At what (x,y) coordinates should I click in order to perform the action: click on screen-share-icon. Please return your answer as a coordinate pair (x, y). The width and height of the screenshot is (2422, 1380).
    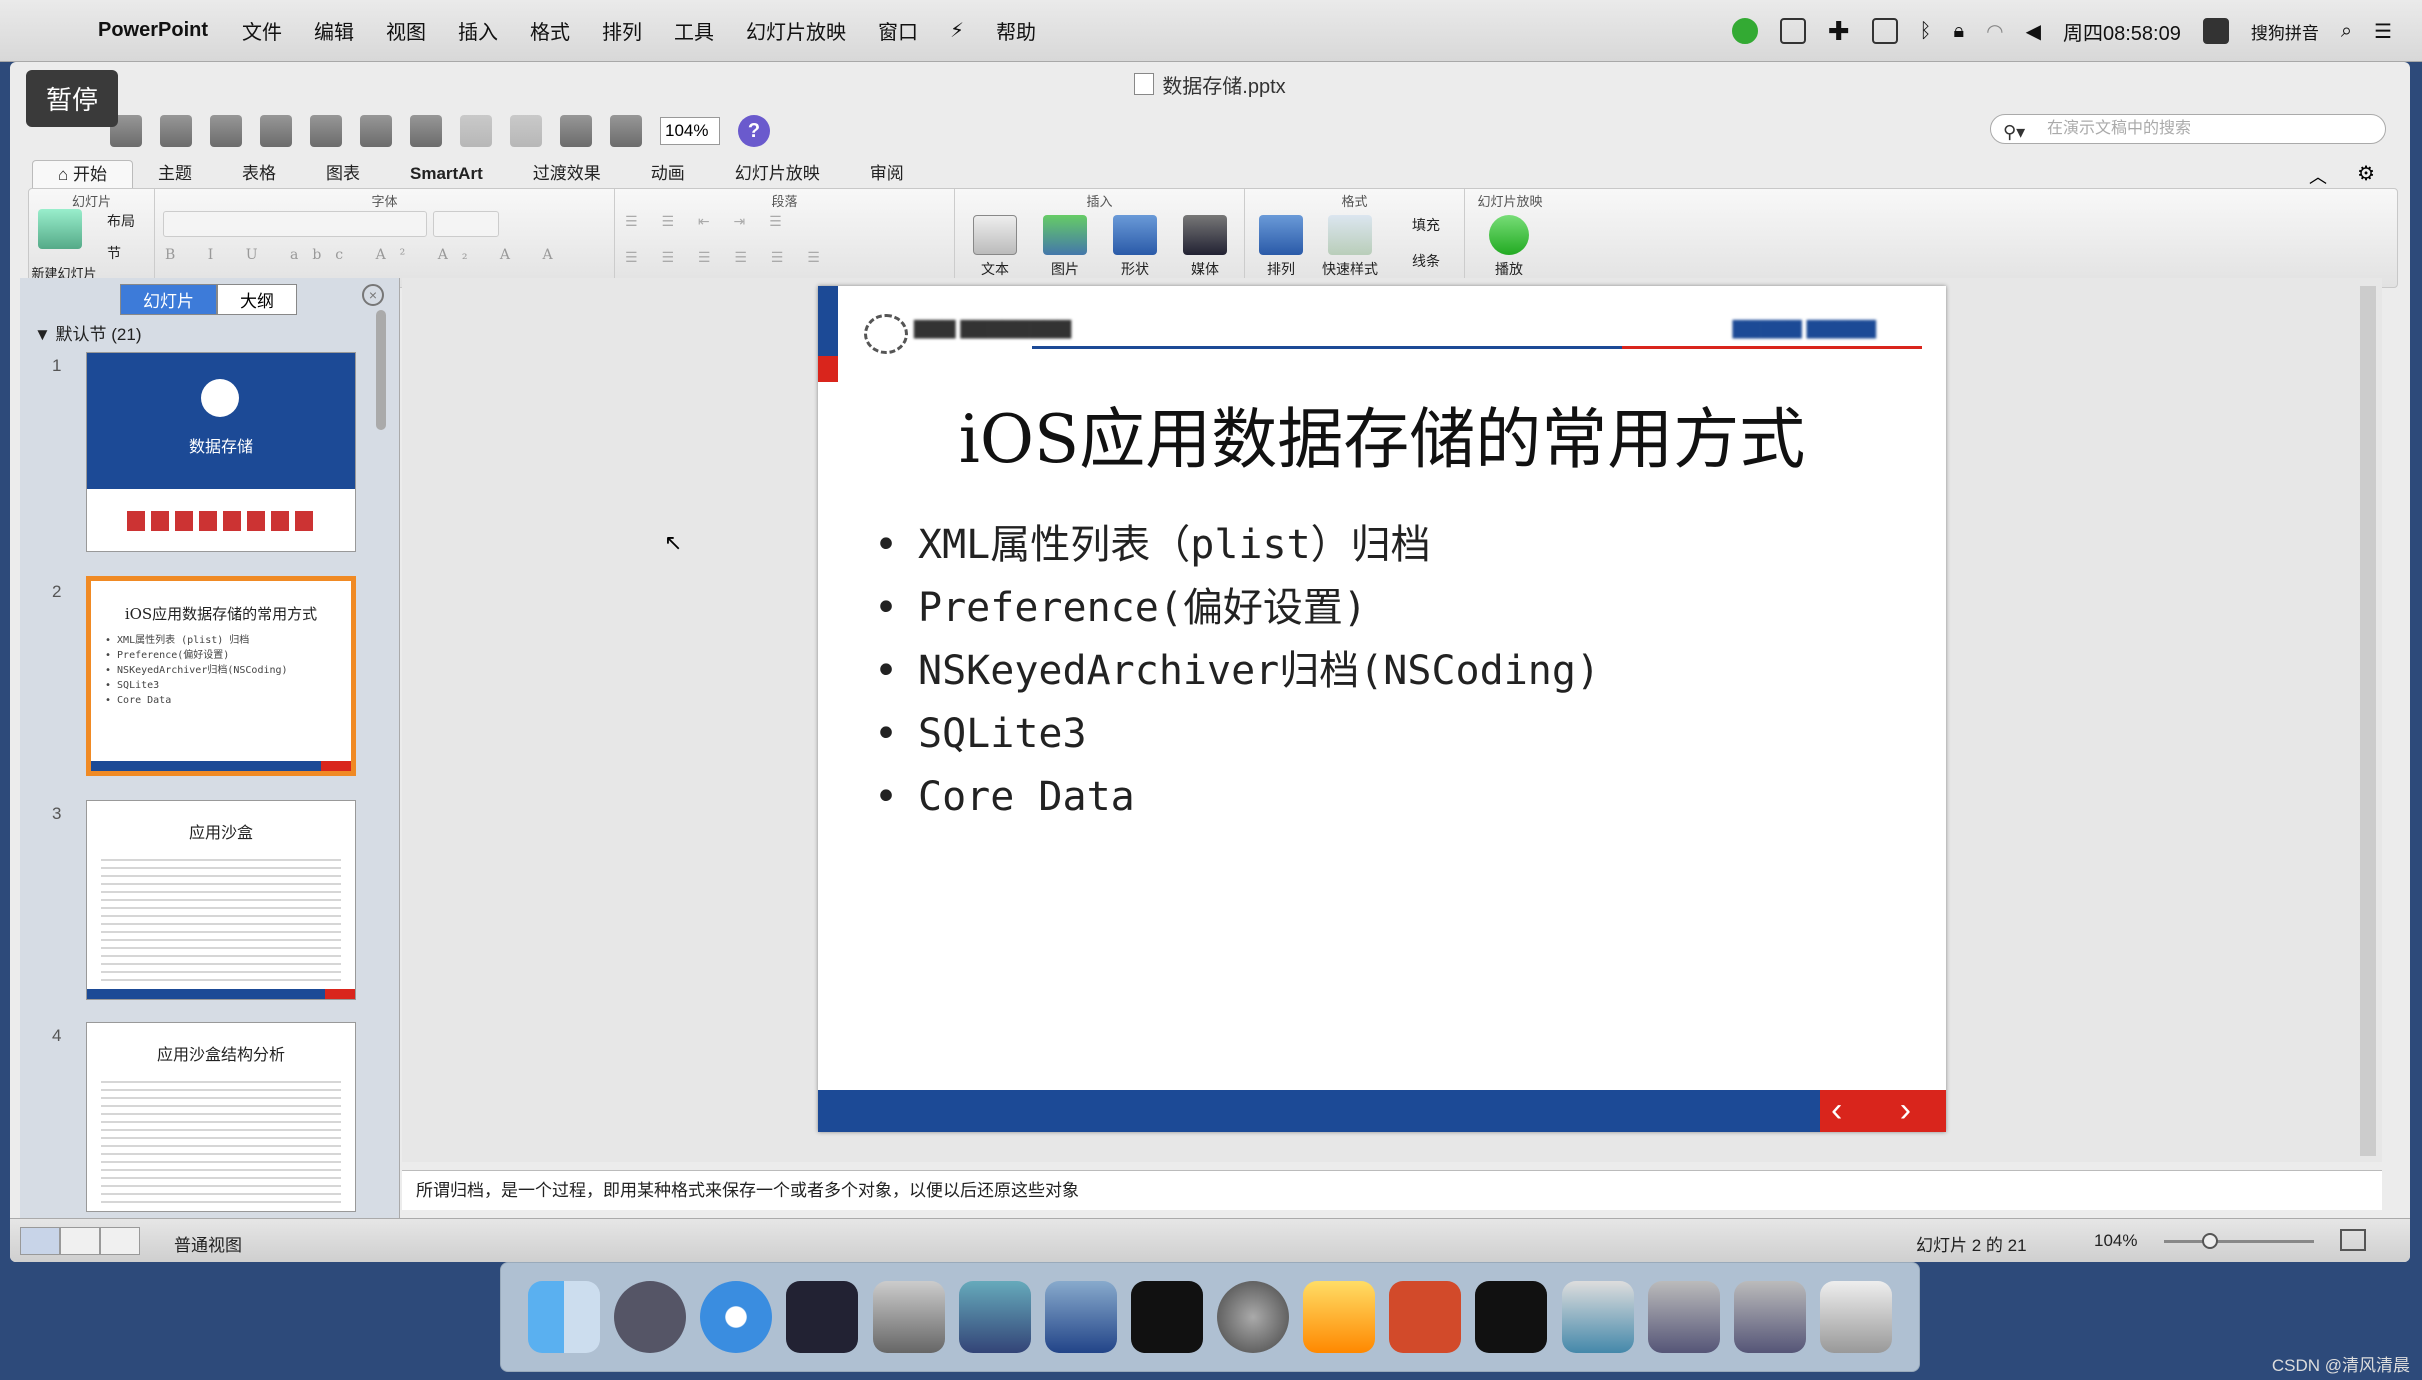
    Looking at the image, I should click on (1769, 1317).